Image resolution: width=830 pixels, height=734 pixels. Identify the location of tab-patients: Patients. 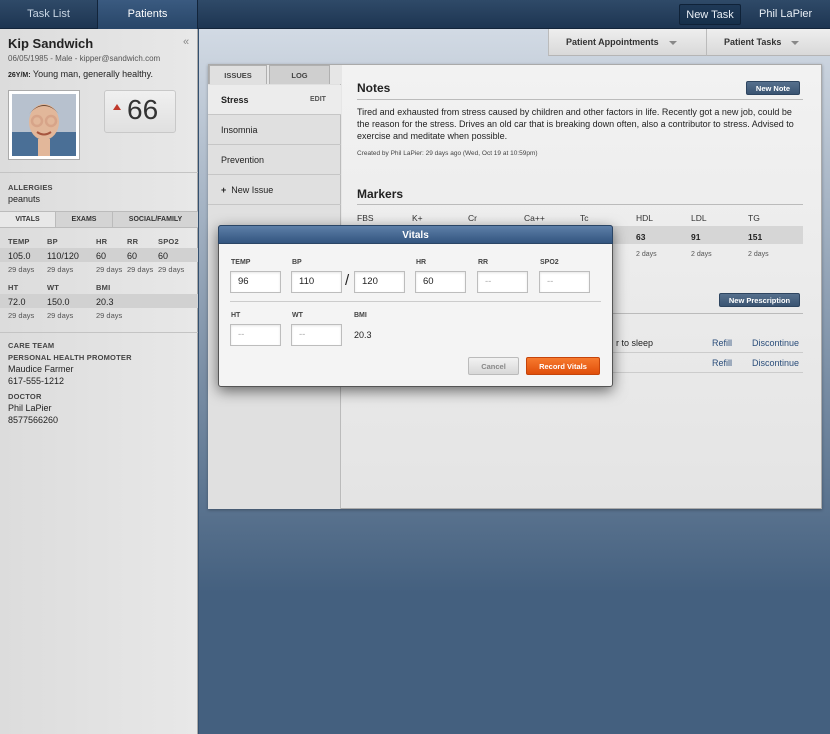
(148, 14).